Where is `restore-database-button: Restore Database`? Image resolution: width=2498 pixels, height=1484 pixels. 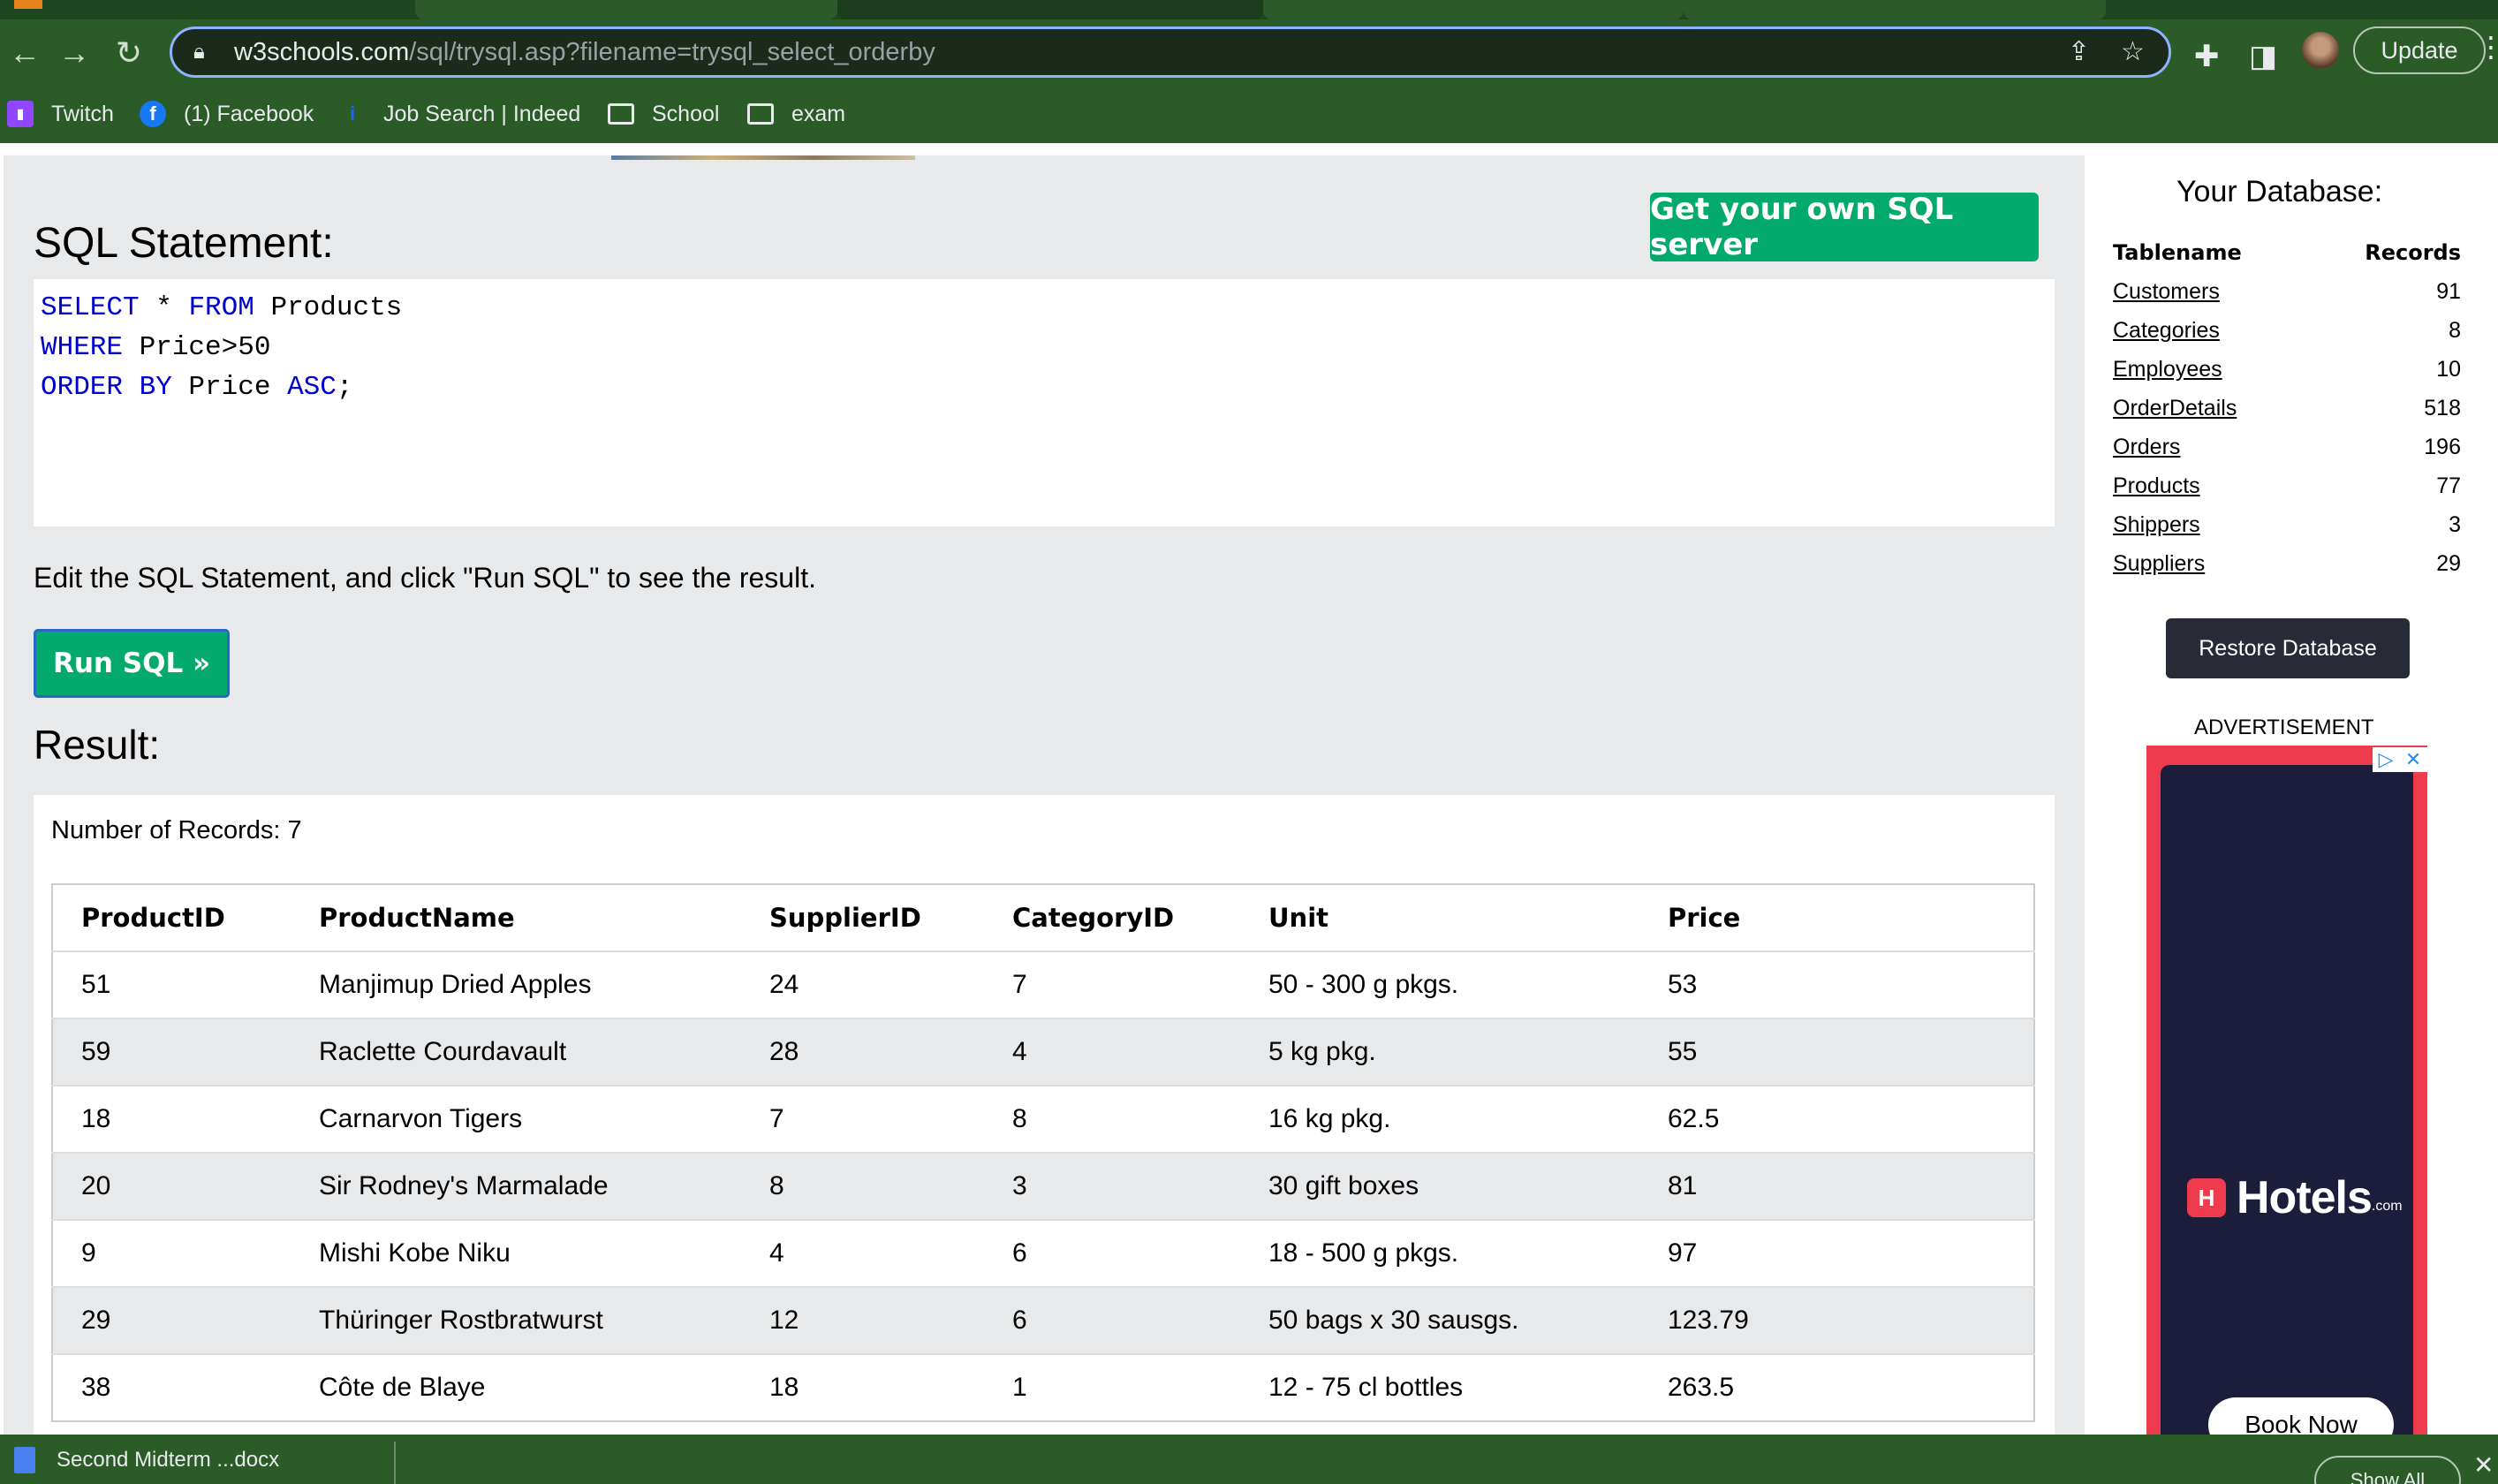 restore-database-button: Restore Database is located at coordinates (2288, 648).